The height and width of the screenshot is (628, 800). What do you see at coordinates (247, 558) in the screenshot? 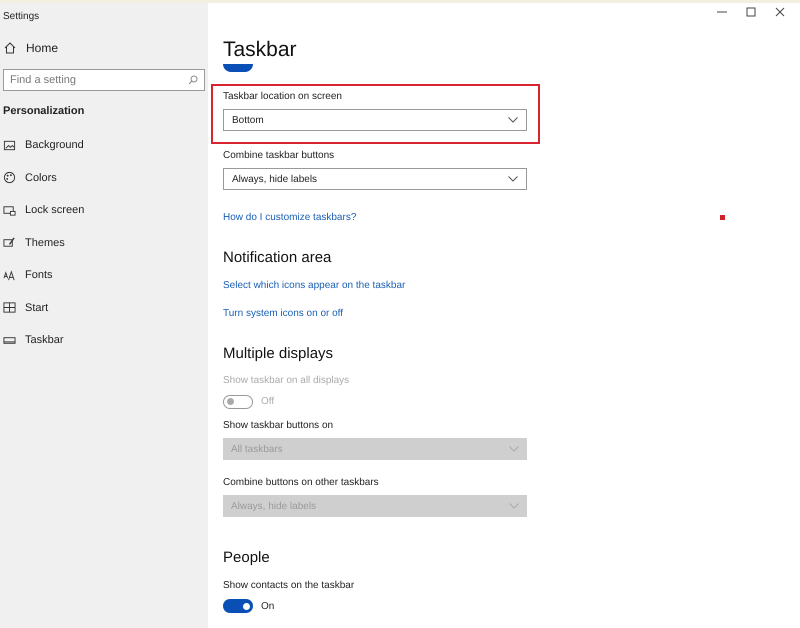
I see `section-heading: People` at bounding box center [247, 558].